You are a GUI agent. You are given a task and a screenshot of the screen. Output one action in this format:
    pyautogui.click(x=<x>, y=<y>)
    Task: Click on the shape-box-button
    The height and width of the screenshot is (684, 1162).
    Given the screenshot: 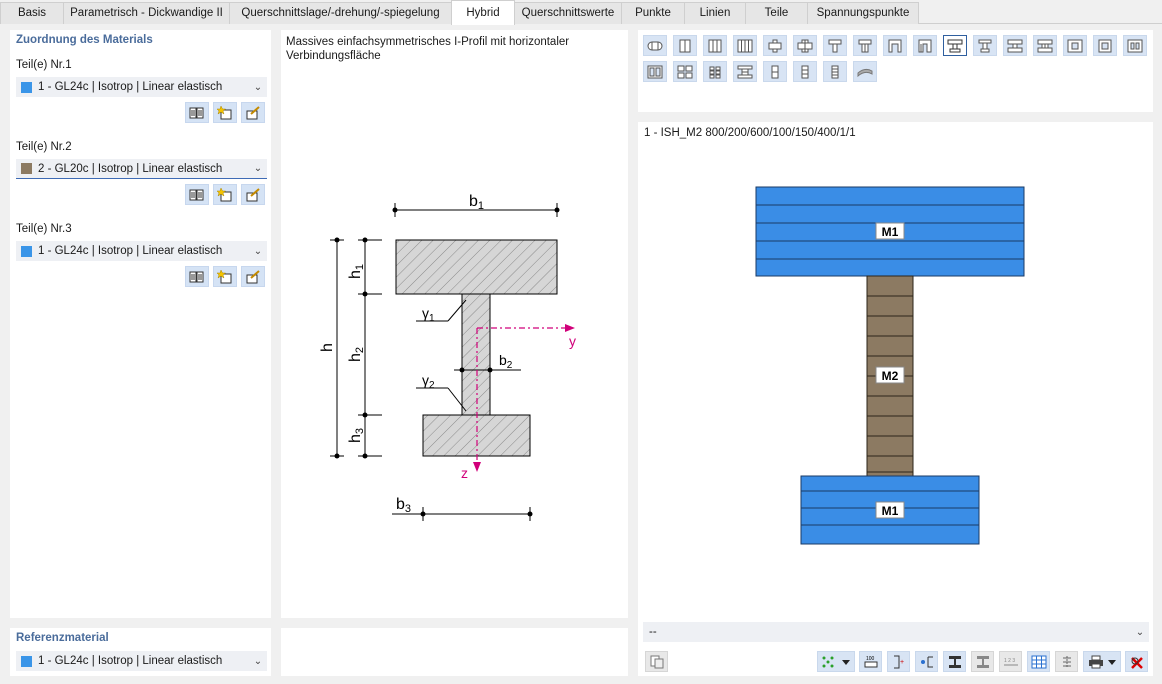 What is the action you would take?
    pyautogui.click(x=1075, y=45)
    